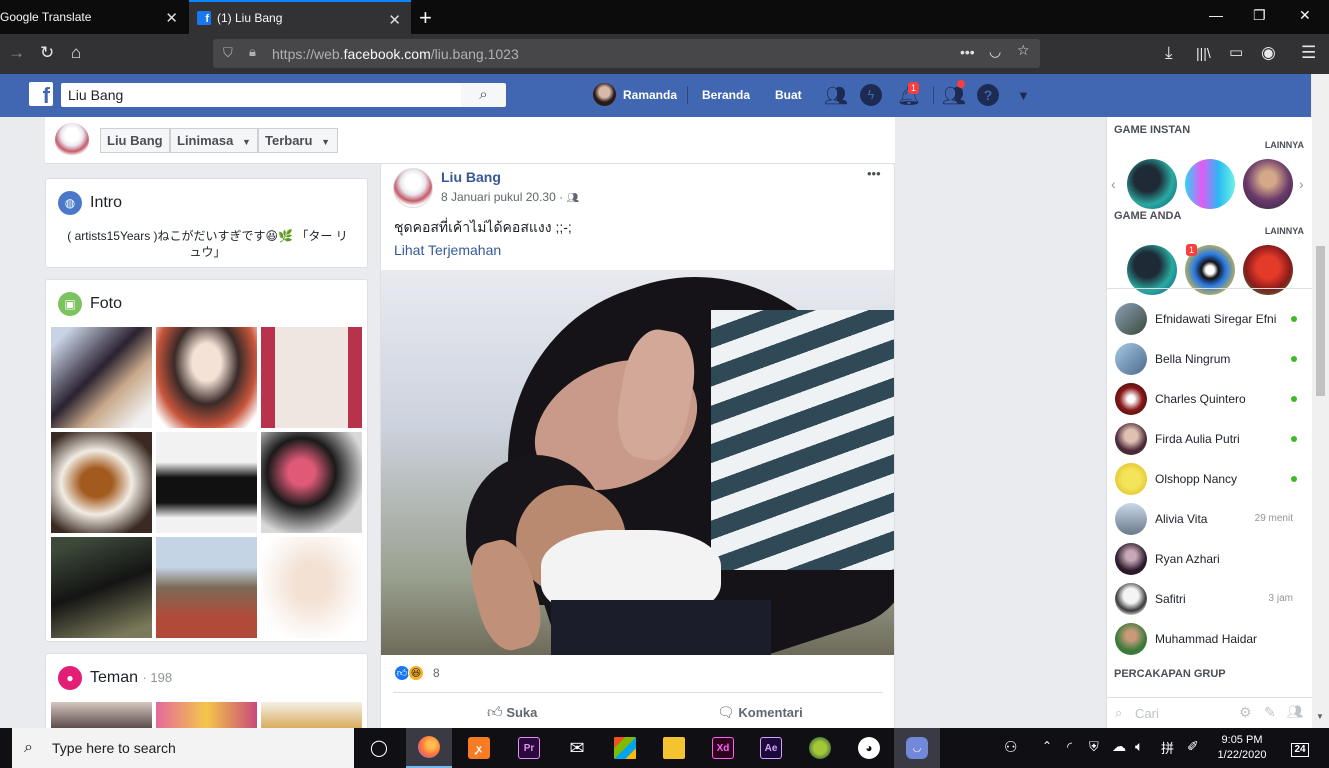  Describe the element at coordinates (72, 140) in the screenshot. I see `profile-avatar` at that location.